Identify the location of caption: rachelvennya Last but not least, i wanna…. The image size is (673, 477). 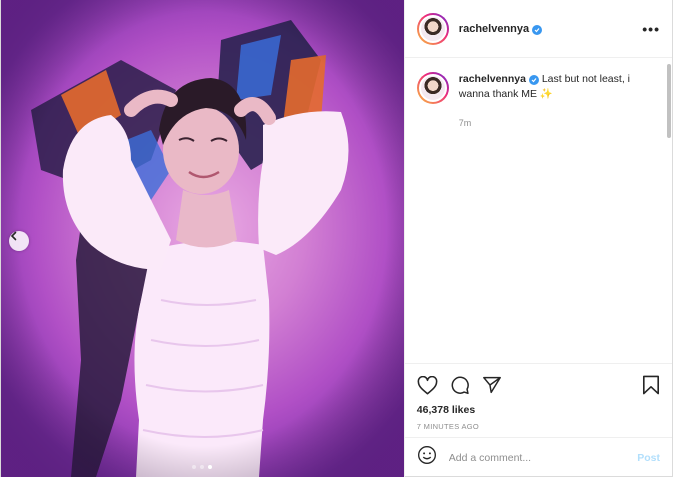
(538, 101).